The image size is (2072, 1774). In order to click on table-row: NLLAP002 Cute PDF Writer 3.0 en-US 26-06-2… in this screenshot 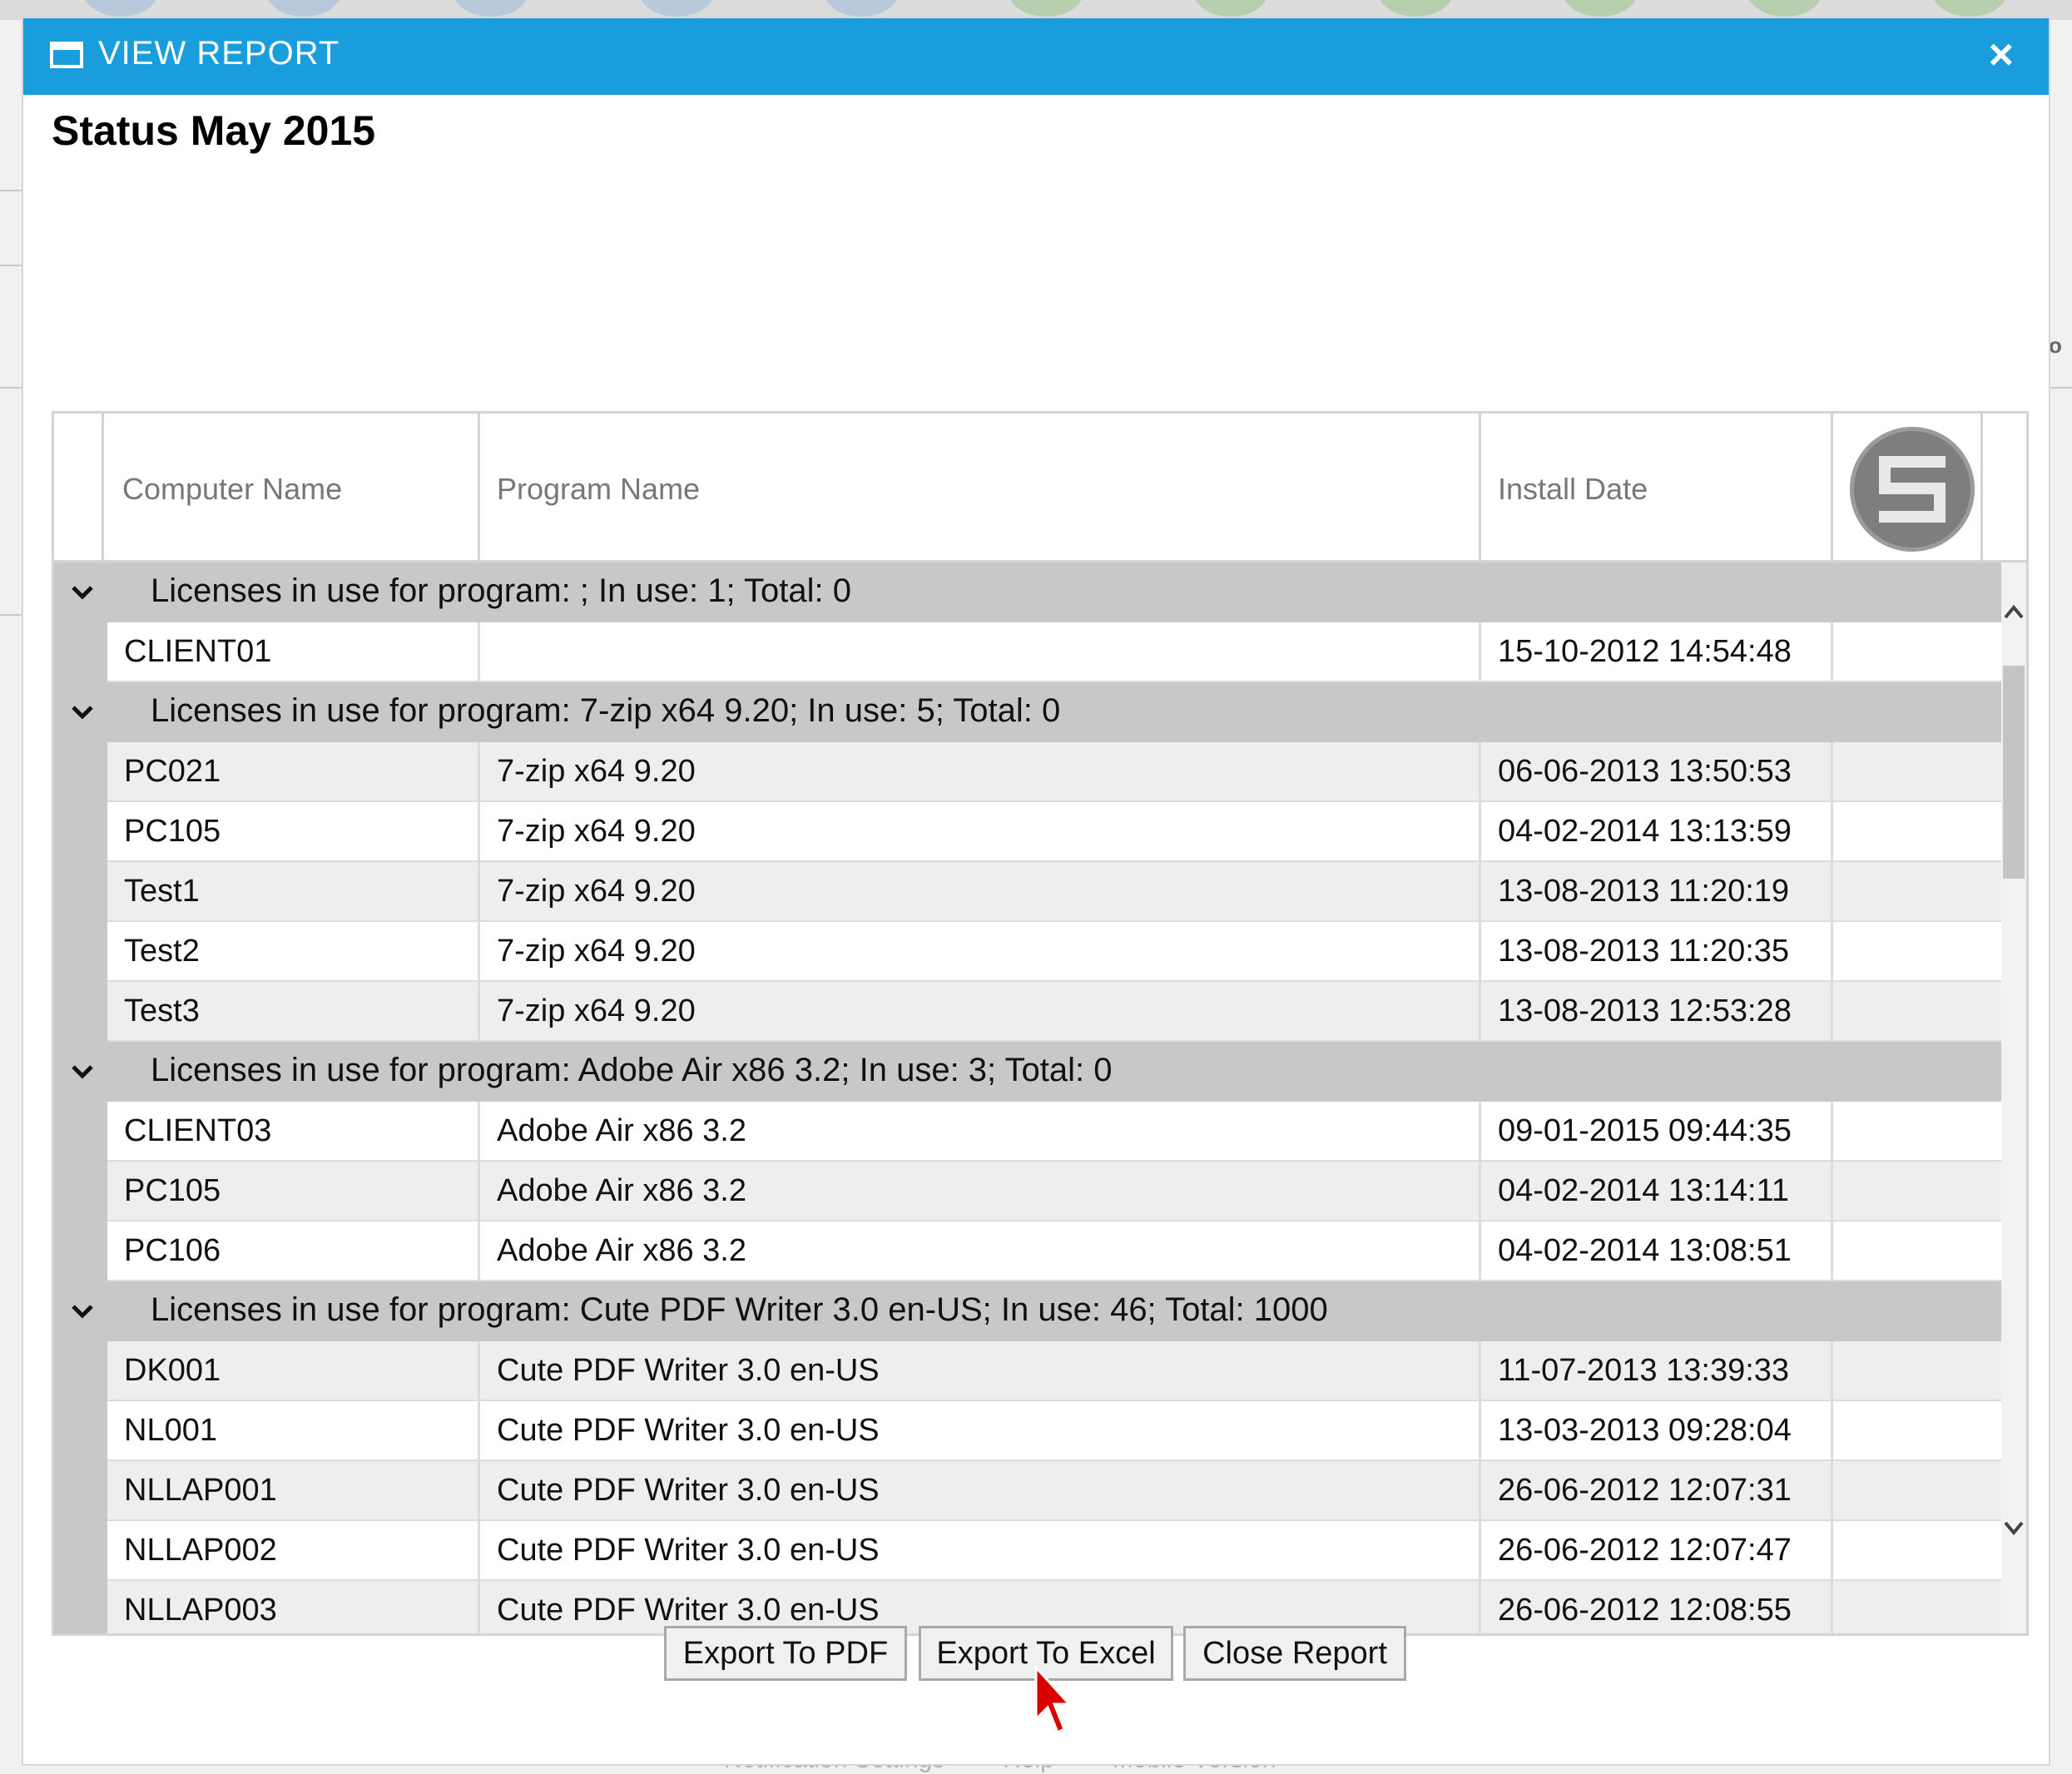, I will do `click(1027, 1551)`.